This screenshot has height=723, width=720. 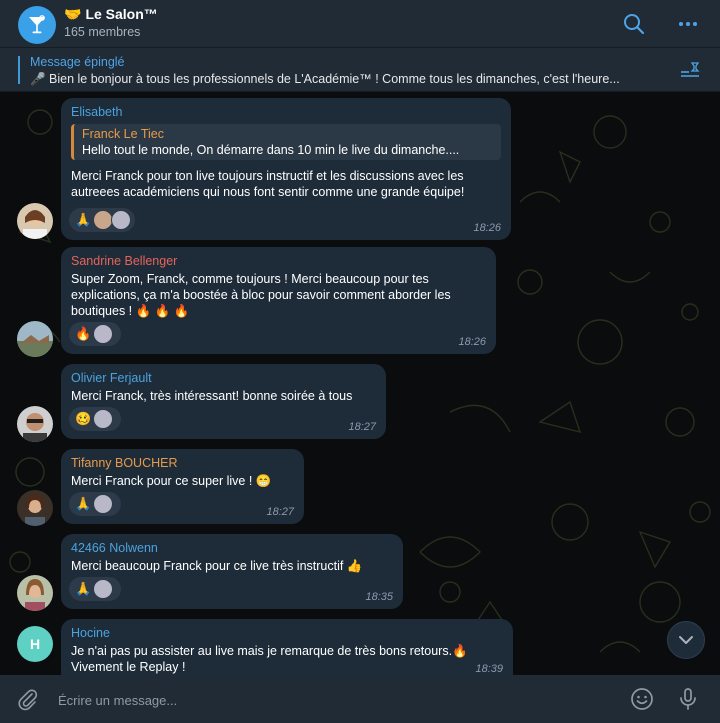 What do you see at coordinates (278, 261) in the screenshot?
I see `message-sender: Sandrine Bellenger` at bounding box center [278, 261].